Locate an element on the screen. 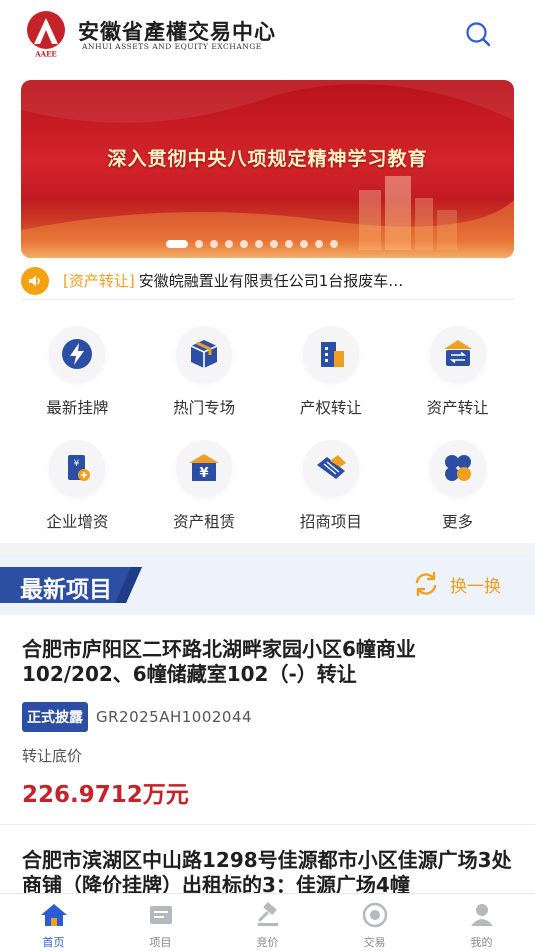 Image resolution: width=535 pixels, height=951 pixels. category-label: 资产转让 is located at coordinates (457, 408).